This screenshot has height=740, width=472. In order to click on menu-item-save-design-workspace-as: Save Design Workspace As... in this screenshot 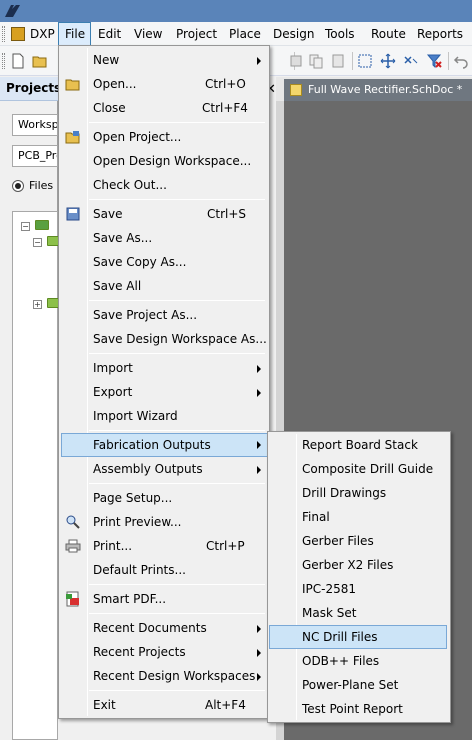, I will do `click(164, 339)`.